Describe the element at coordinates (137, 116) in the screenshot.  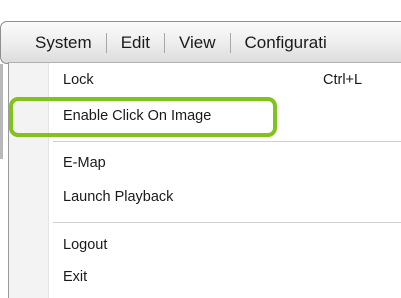
I see `menu-item-enable-click-on-image: Enable Click On Image` at that location.